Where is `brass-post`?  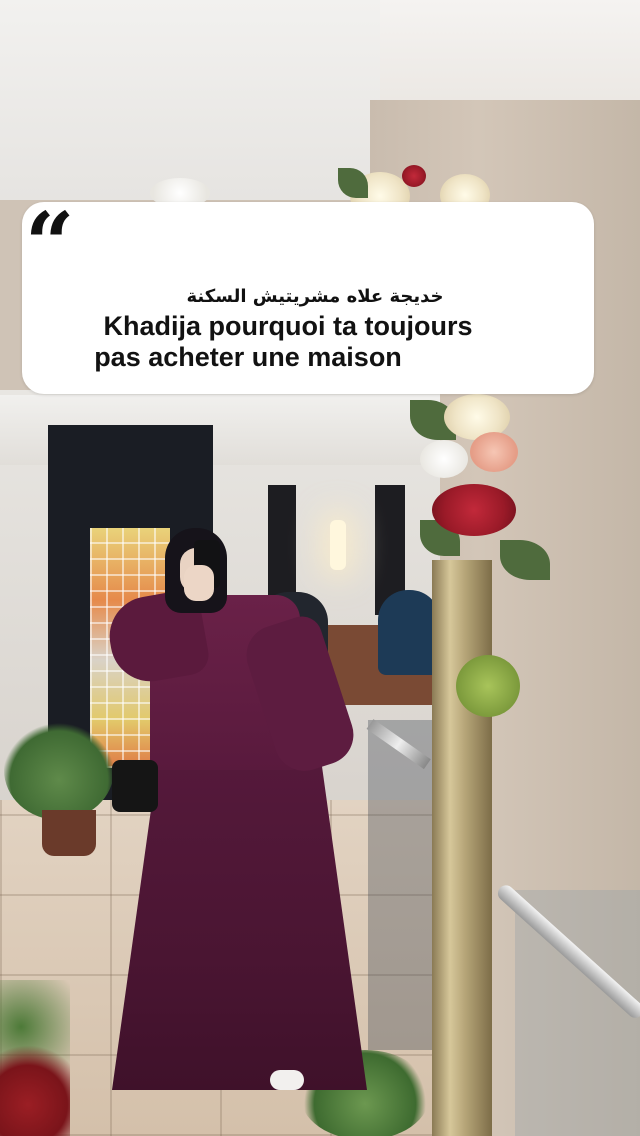
brass-post is located at coordinates (462, 848).